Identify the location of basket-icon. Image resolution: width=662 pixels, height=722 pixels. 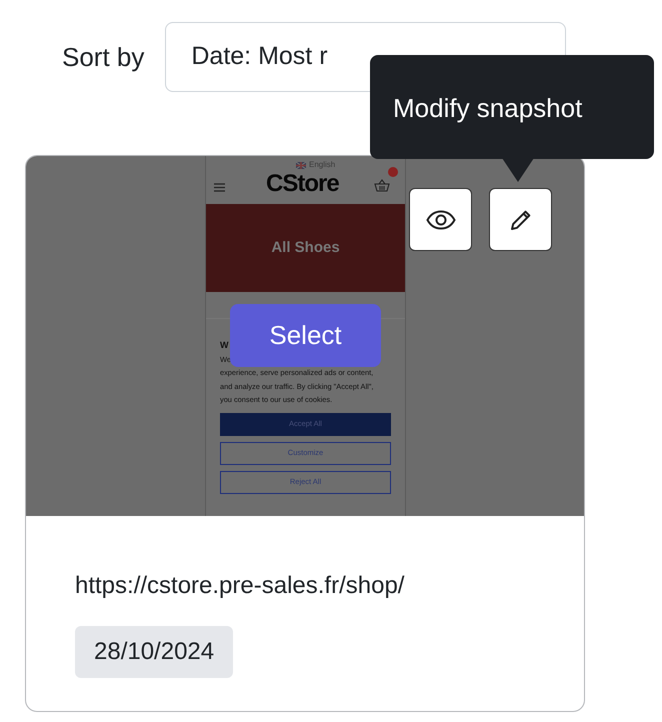
(382, 185).